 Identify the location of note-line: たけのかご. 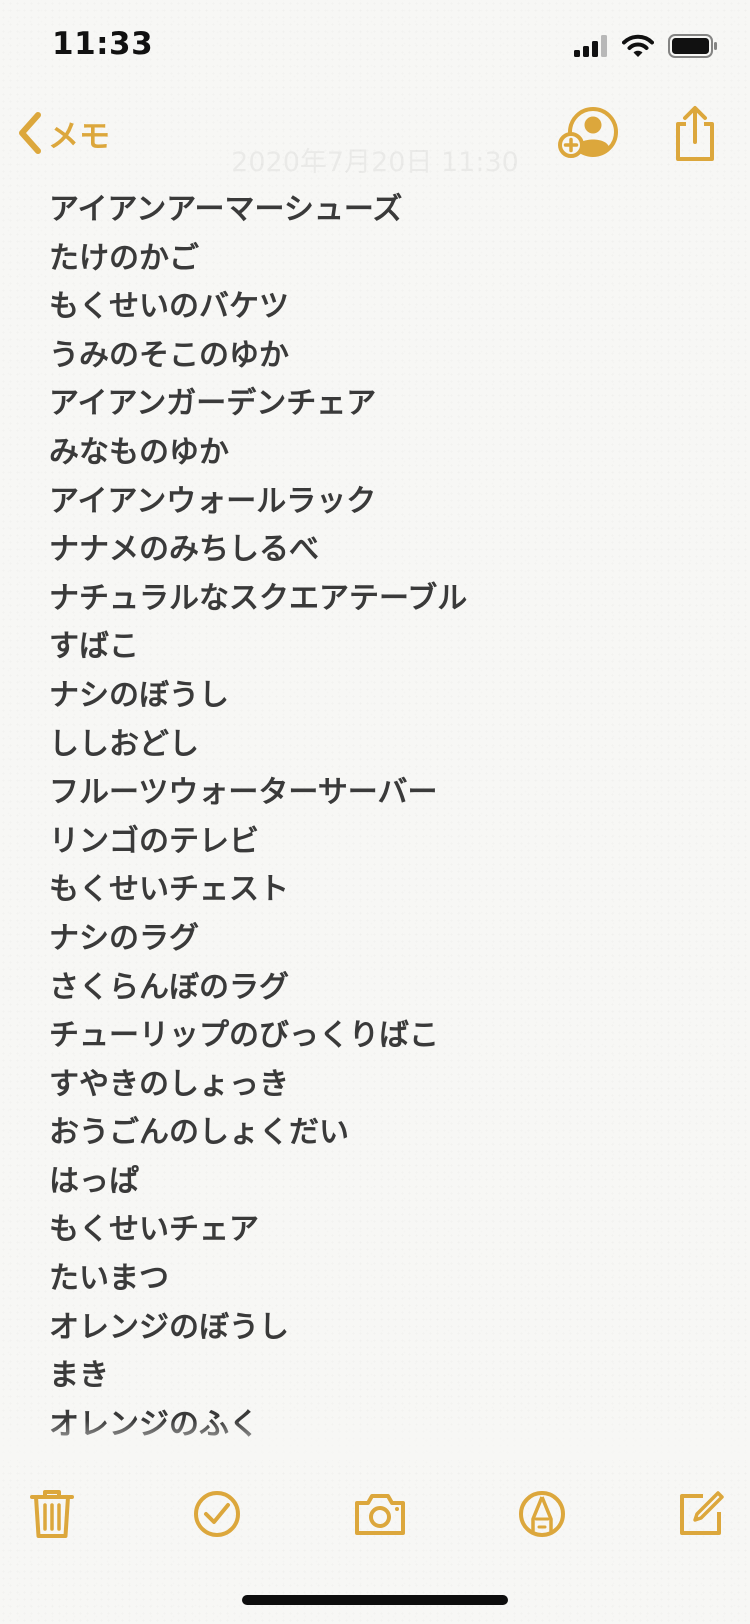
(124, 258).